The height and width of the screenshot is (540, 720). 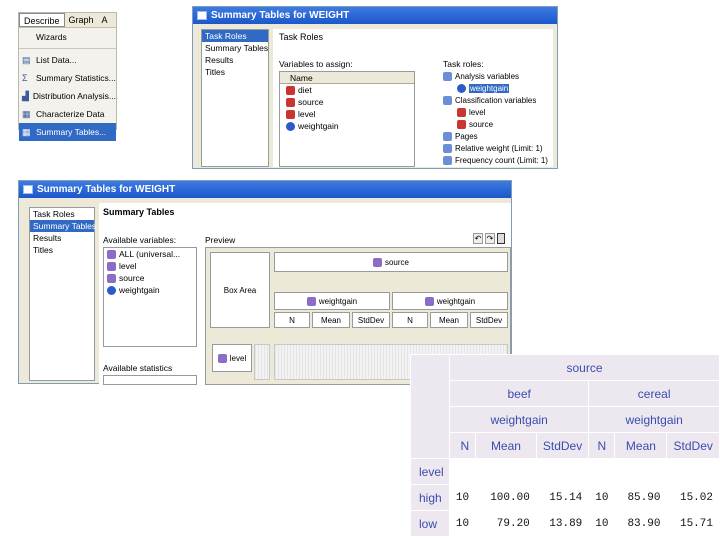 What do you see at coordinates (496, 89) in the screenshot?
I see `role-weightgain: weightgain` at bounding box center [496, 89].